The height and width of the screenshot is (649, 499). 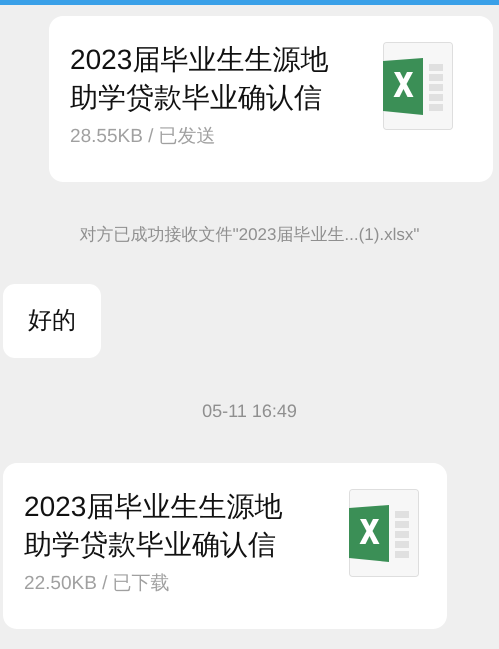 What do you see at coordinates (143, 137) in the screenshot?
I see `file-status: 28.55KB / 已发送` at bounding box center [143, 137].